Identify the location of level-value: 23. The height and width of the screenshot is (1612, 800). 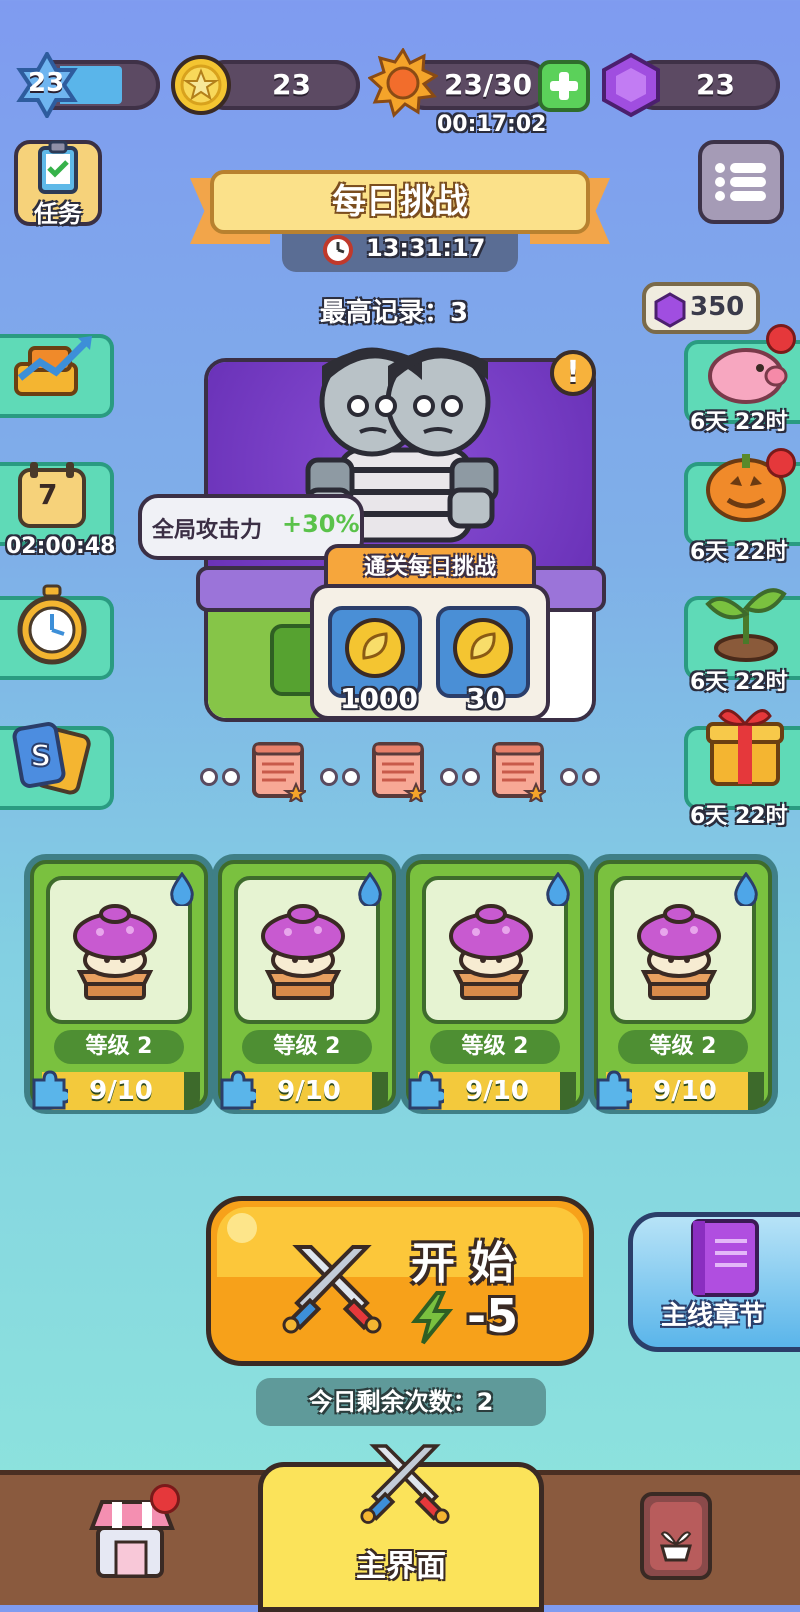
(46, 83).